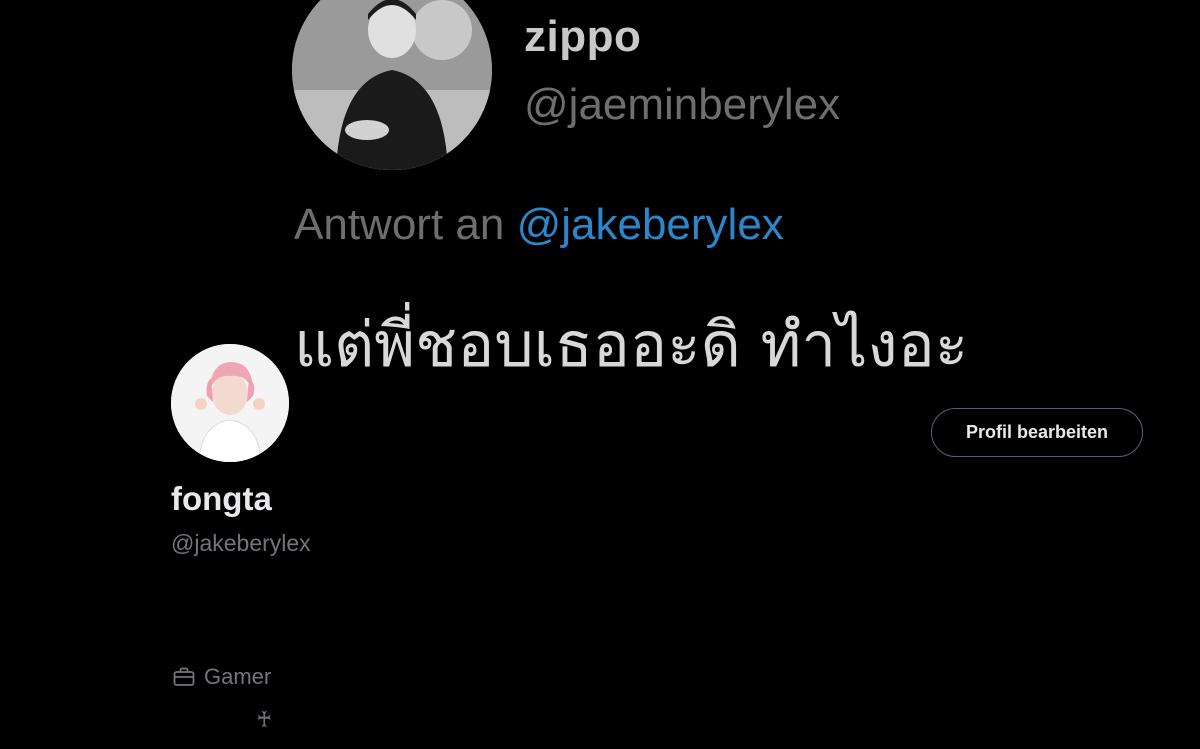  What do you see at coordinates (1037, 432) in the screenshot?
I see `edit-profile-button: Profil bearbeiten` at bounding box center [1037, 432].